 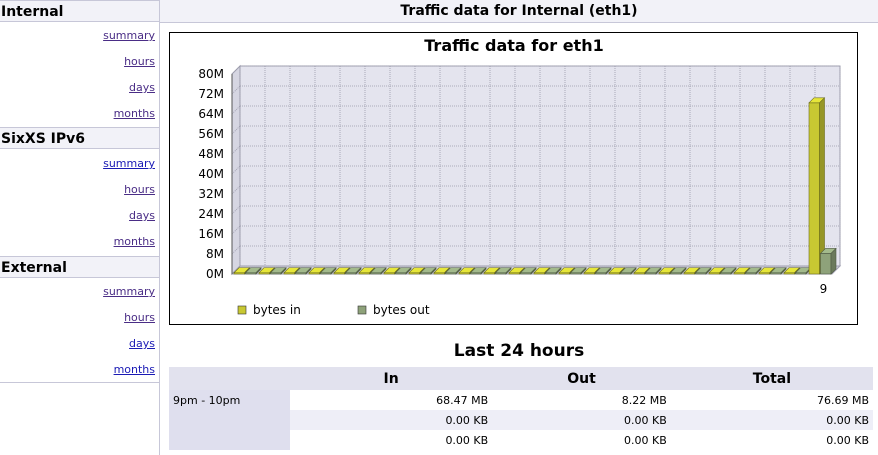 What do you see at coordinates (401, 310) in the screenshot?
I see `legend-label-bytes-out: bytes out` at bounding box center [401, 310].